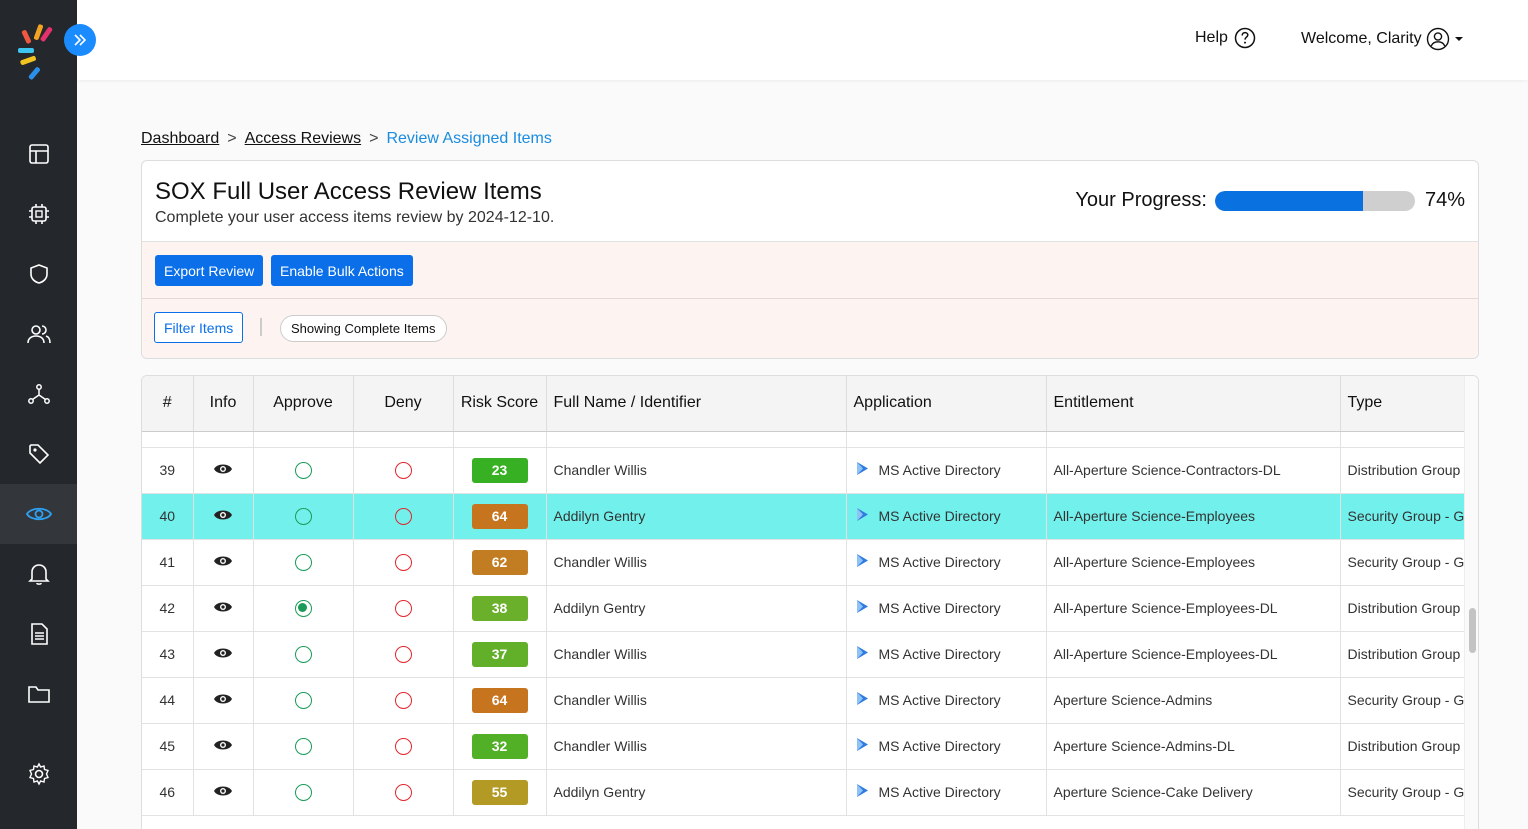 This screenshot has height=829, width=1528. What do you see at coordinates (1225, 38) in the screenshot?
I see `help-link: Help` at bounding box center [1225, 38].